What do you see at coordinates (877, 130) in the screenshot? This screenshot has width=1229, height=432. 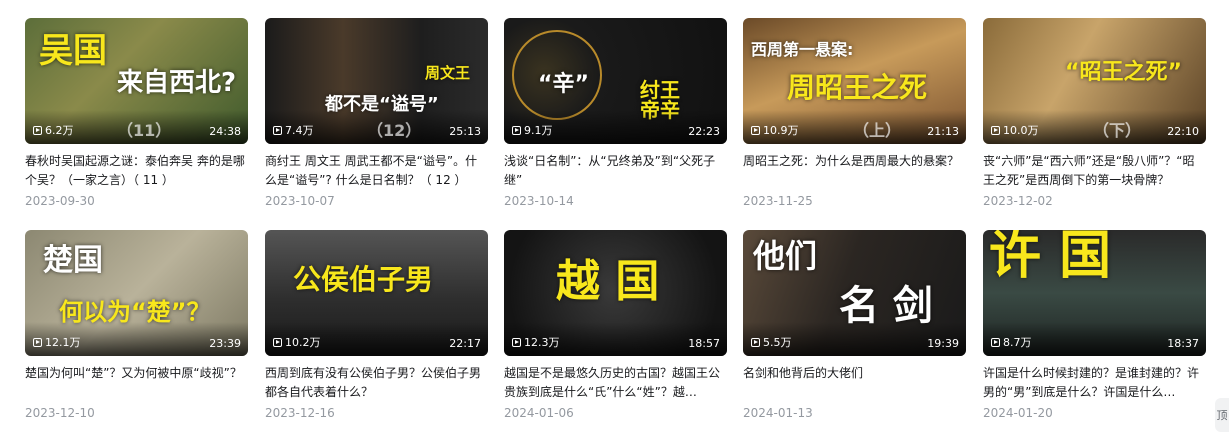 I see `episode-label: （上）` at bounding box center [877, 130].